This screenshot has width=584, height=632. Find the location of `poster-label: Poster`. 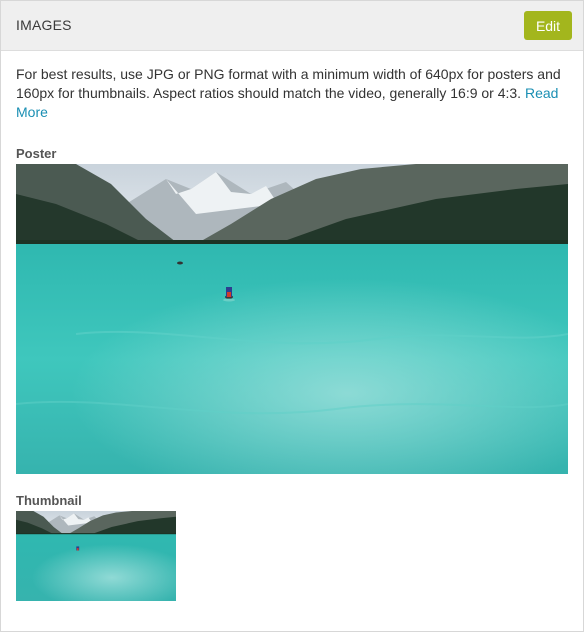

poster-label: Poster is located at coordinates (36, 153).